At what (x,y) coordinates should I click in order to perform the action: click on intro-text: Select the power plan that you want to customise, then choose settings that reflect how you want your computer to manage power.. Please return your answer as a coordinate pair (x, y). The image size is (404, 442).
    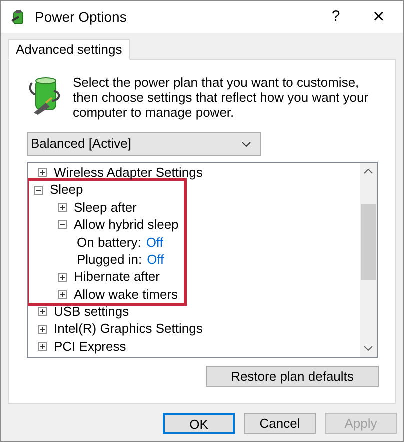
    Looking at the image, I should click on (221, 97).